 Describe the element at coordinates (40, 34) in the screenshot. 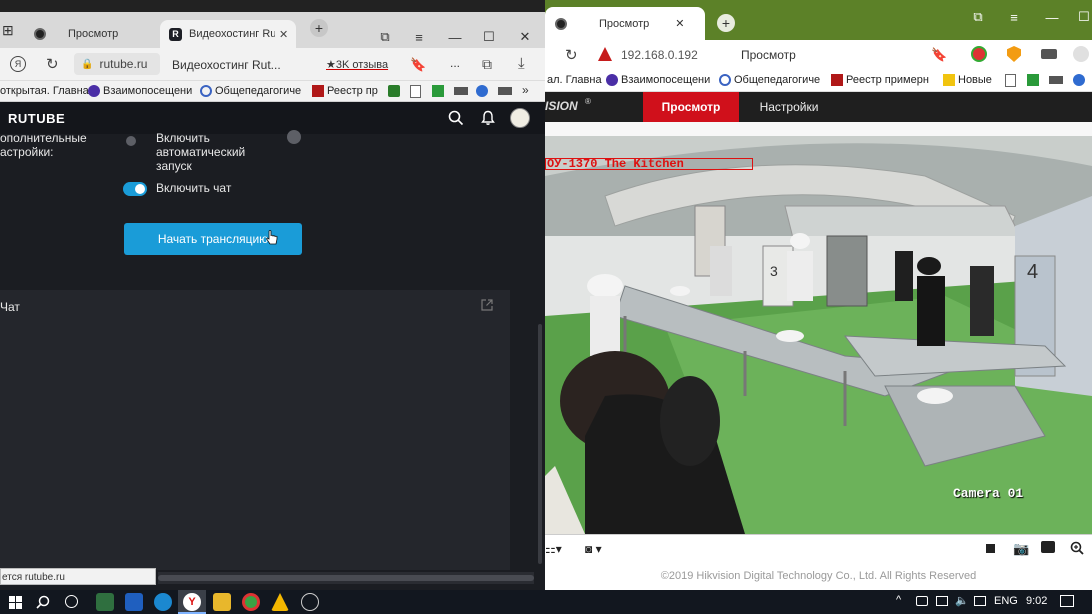

I see `camera-favicon-icon` at that location.